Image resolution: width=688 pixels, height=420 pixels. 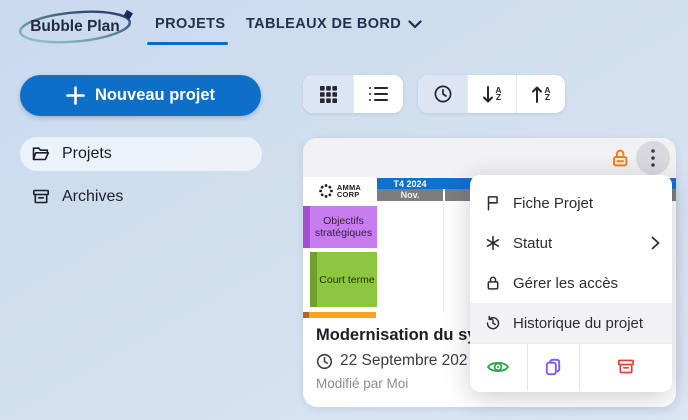 What do you see at coordinates (324, 24) in the screenshot?
I see `tab-boards-label: TABLEAUX DE BORD` at bounding box center [324, 24].